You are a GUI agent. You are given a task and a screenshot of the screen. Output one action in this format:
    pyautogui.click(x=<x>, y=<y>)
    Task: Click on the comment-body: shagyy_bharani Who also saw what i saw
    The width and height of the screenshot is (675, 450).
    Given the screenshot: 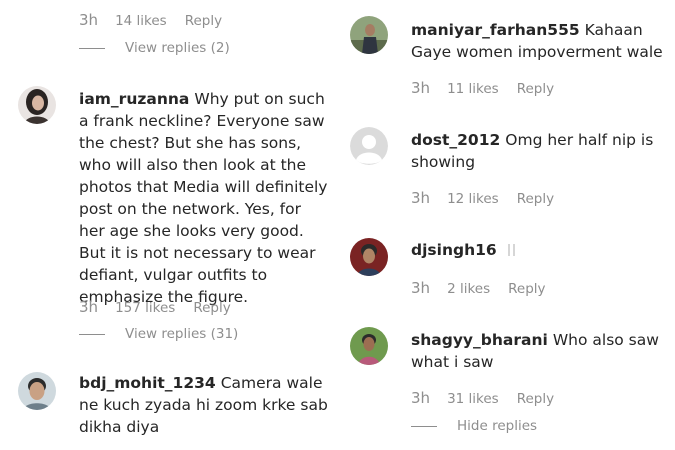 What is the action you would take?
    pyautogui.click(x=542, y=351)
    